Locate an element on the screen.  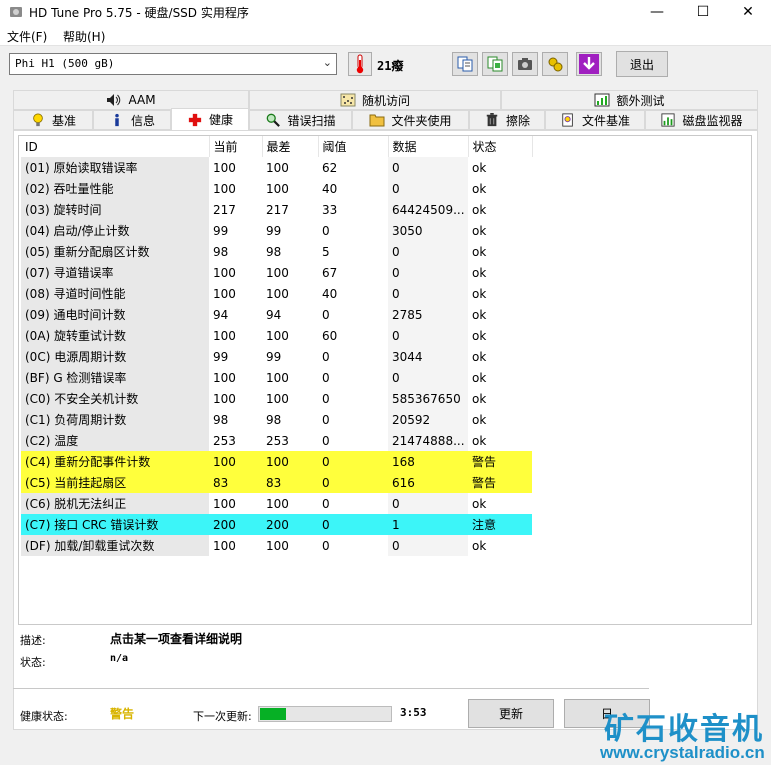
table-row: (08) 寻道时间性能 100 100 40 0 ok is located at coordinates (276, 293).